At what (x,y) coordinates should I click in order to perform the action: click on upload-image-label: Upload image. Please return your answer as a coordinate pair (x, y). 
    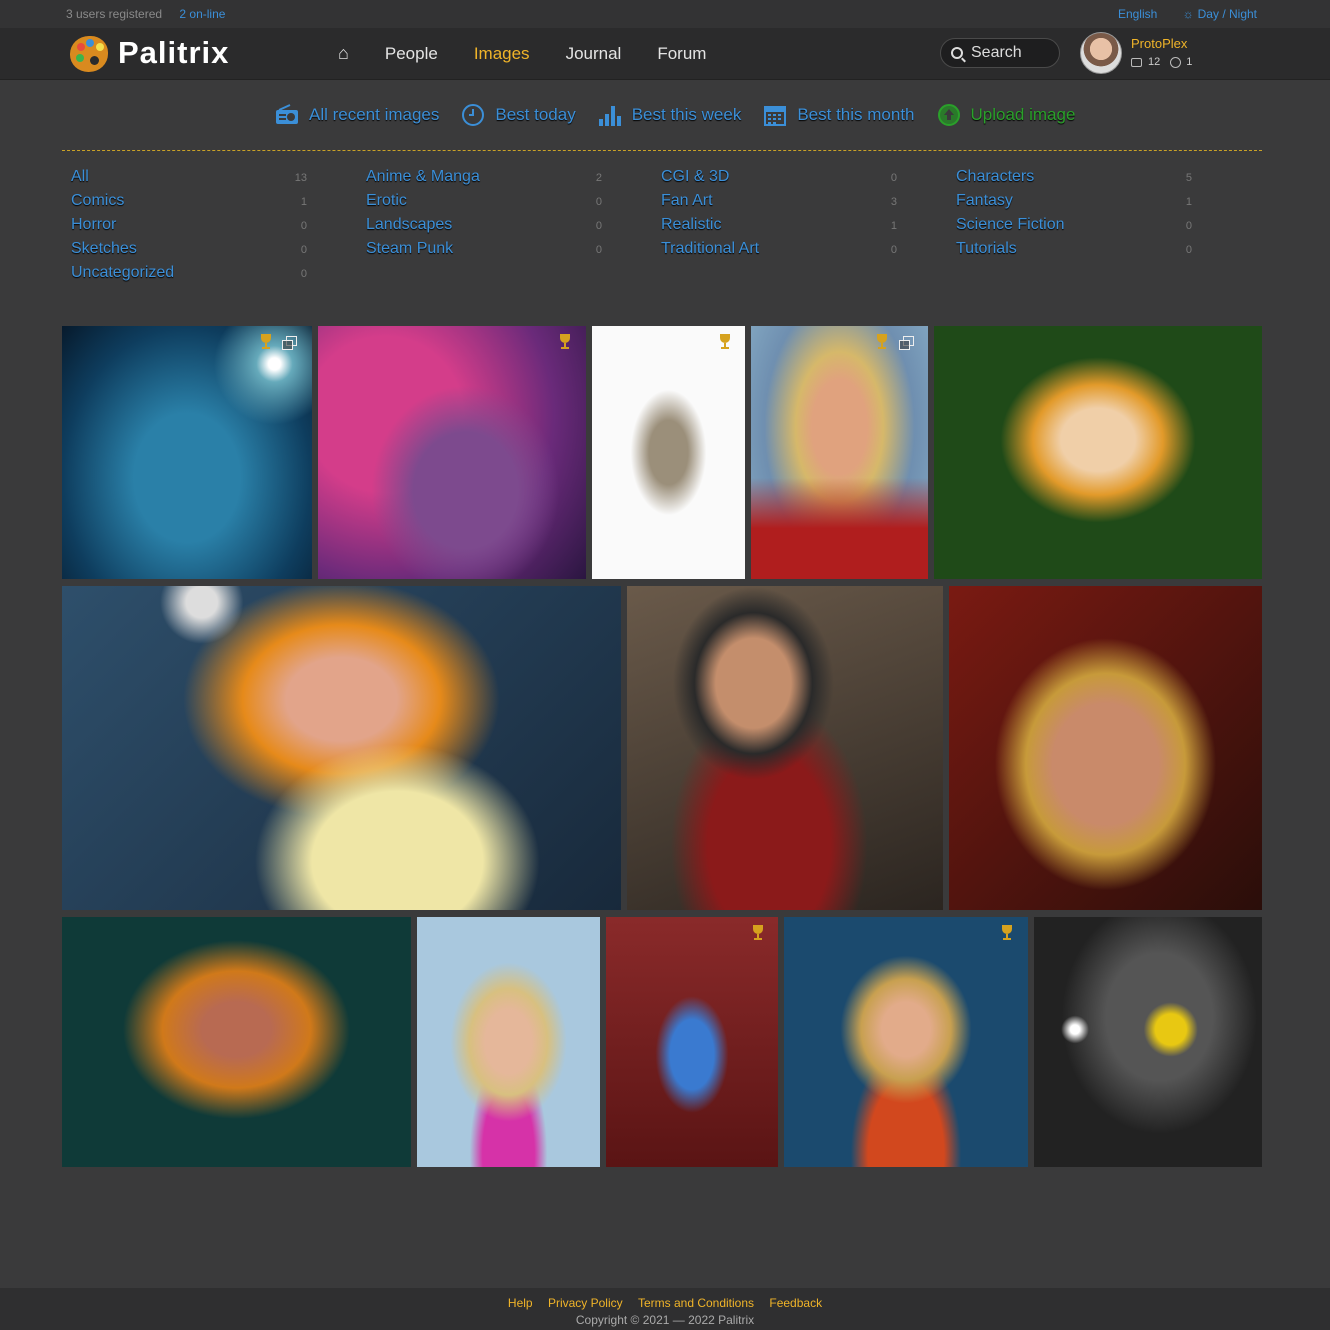
    Looking at the image, I should click on (1023, 114).